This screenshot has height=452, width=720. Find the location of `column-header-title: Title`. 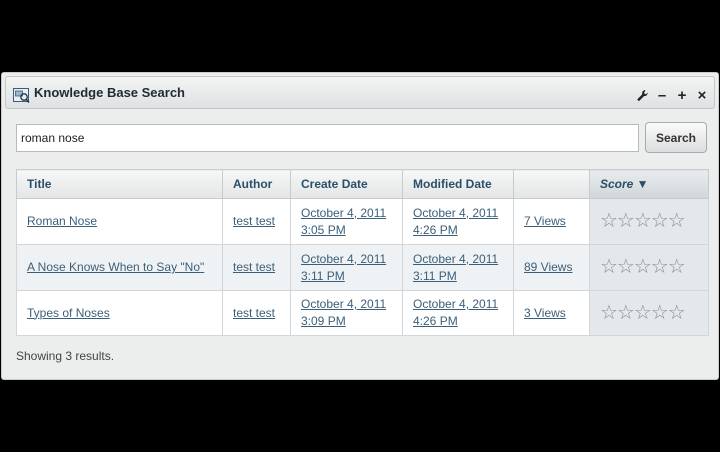

column-header-title: Title is located at coordinates (119, 184).